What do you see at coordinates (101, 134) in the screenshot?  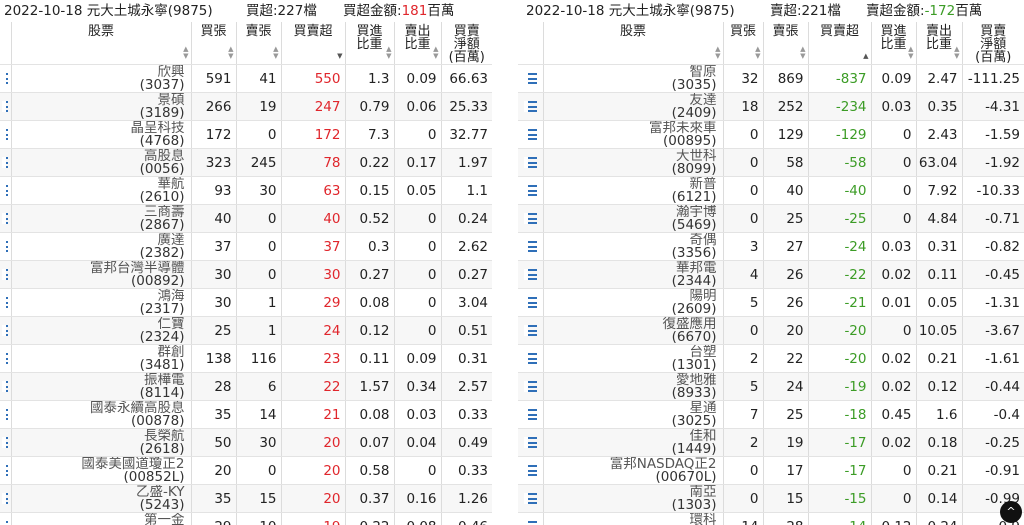 I see `stock-cell: 晶呈科技 (4768)` at bounding box center [101, 134].